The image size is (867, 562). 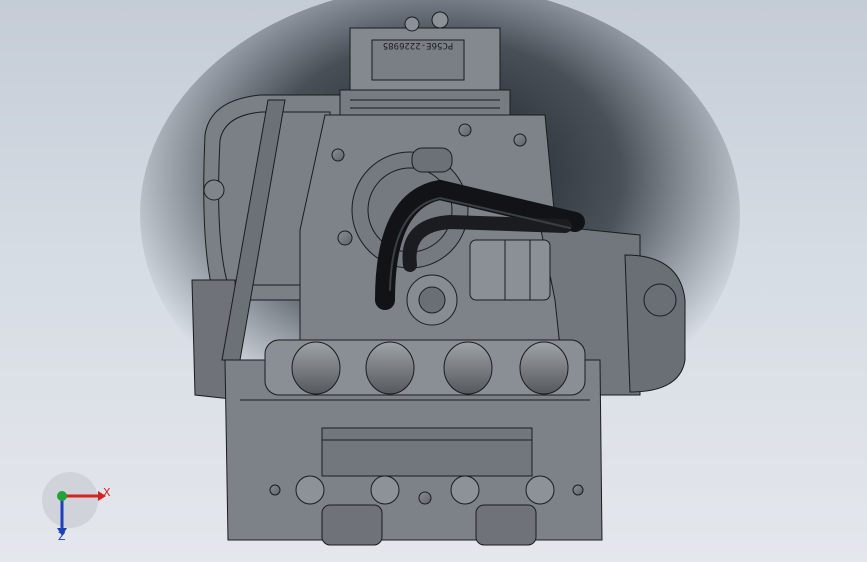 I want to click on lower-block-panel, so click(x=427, y=452).